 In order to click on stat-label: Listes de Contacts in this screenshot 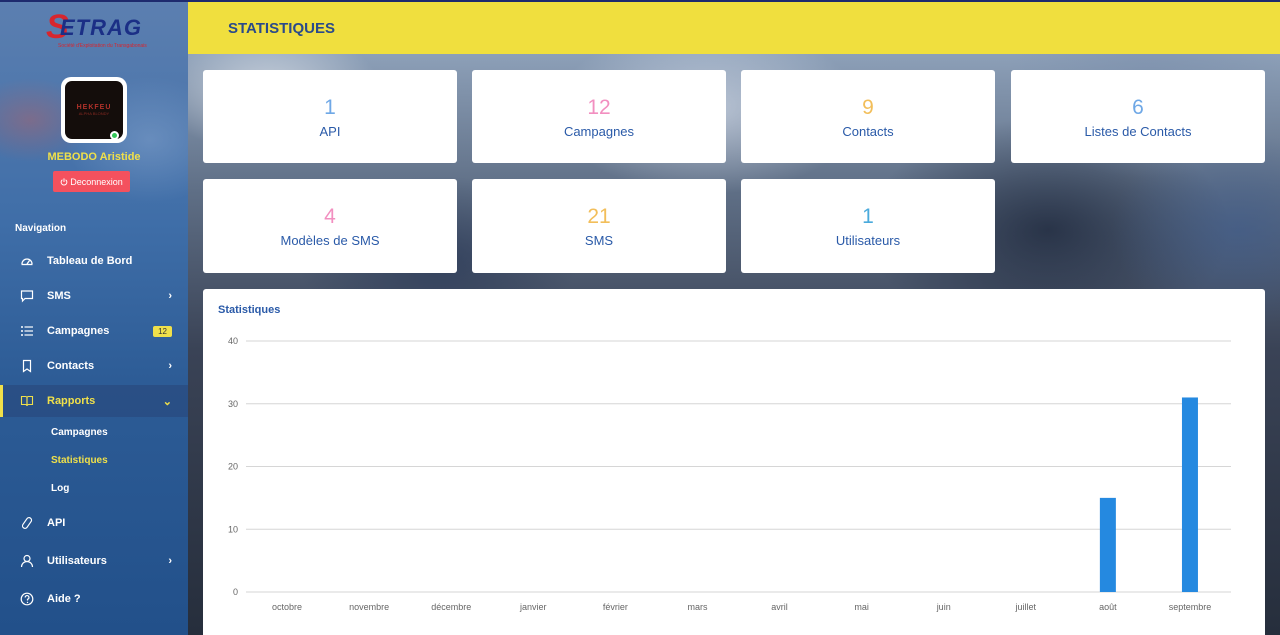, I will do `click(1138, 131)`.